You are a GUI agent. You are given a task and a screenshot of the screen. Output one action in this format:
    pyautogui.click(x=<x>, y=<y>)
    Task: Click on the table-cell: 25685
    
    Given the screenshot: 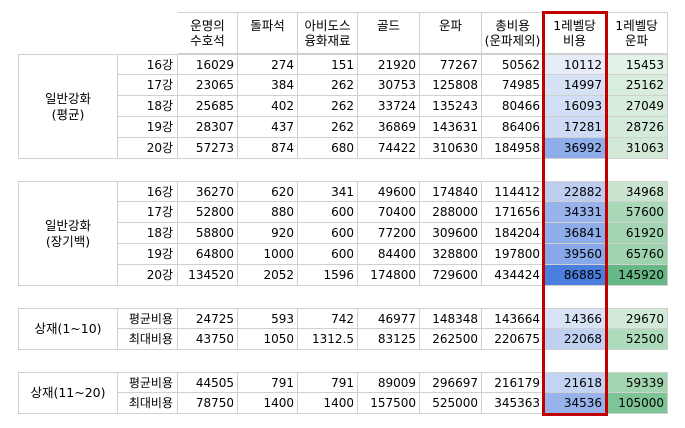 What is the action you would take?
    pyautogui.click(x=208, y=106)
    